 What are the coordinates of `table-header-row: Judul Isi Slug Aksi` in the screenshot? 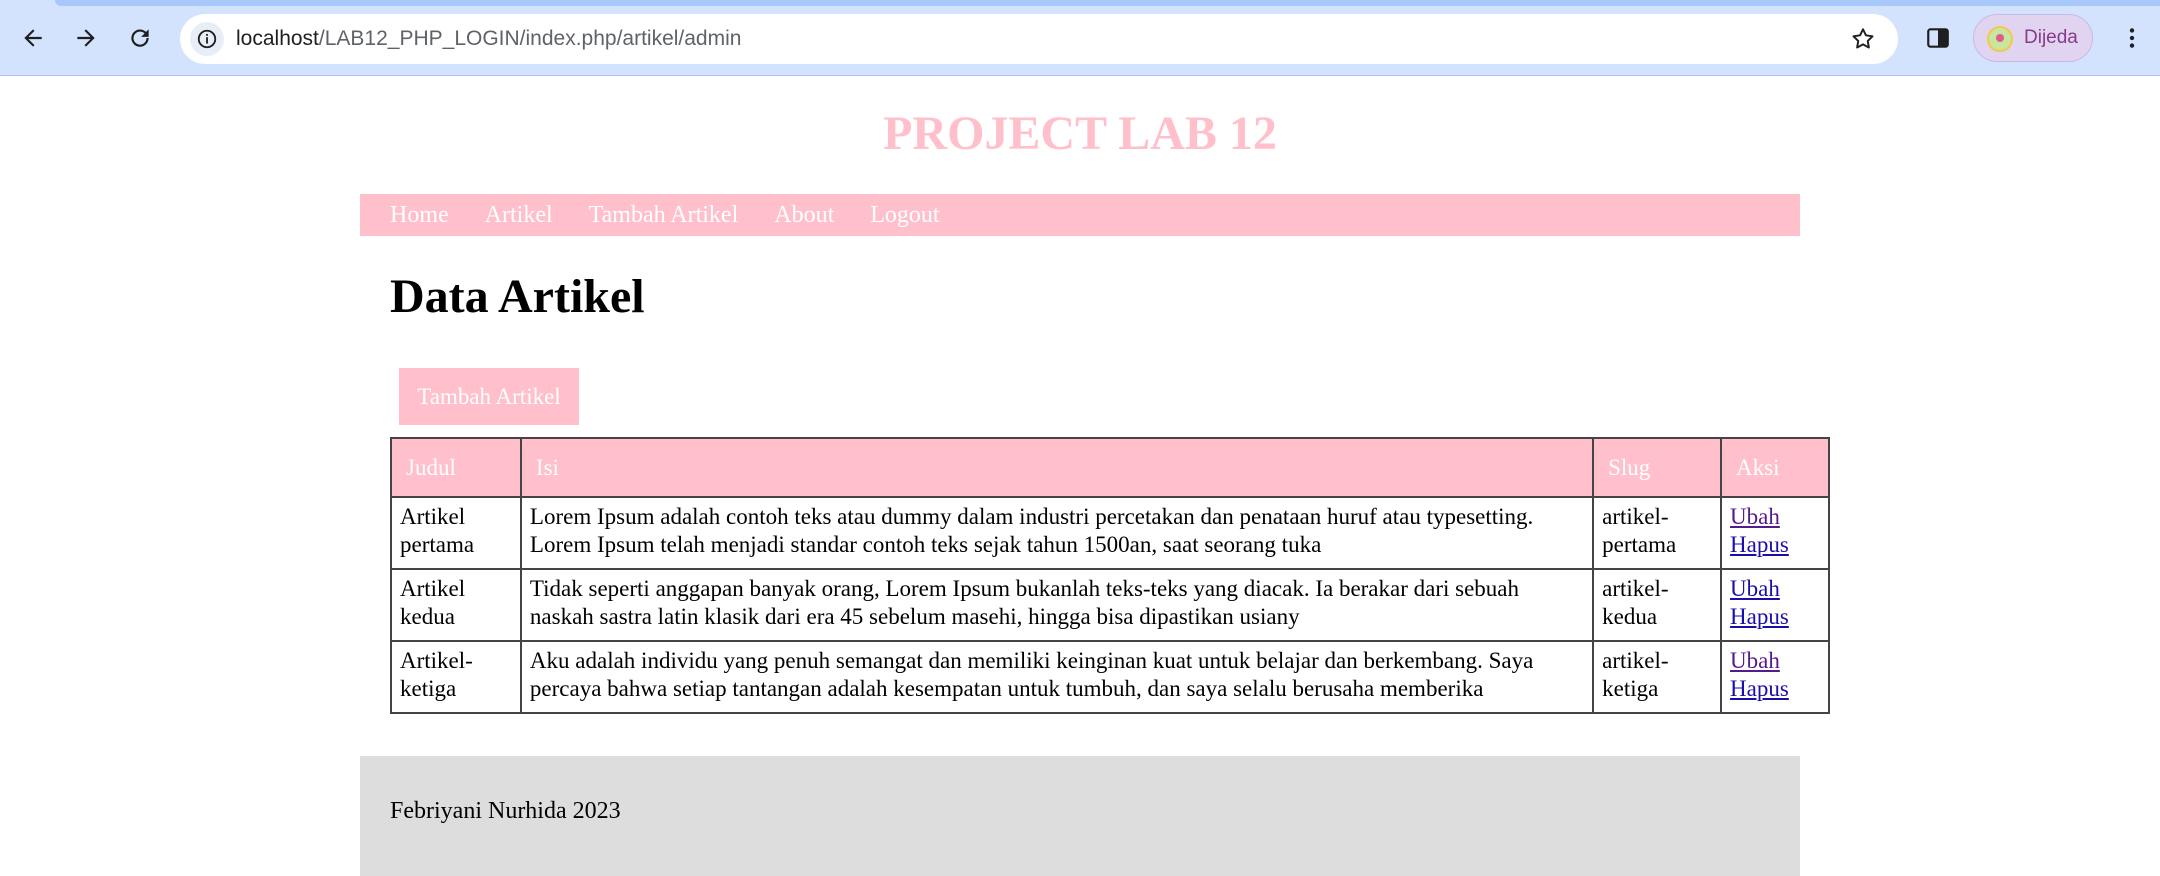 It's located at (1110, 467).